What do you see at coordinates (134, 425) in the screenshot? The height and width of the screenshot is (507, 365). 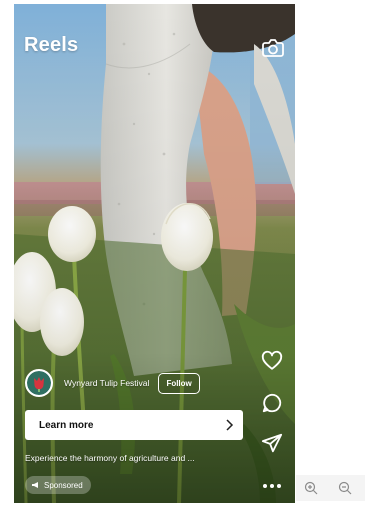 I see `learn-more-button: Learn more` at bounding box center [134, 425].